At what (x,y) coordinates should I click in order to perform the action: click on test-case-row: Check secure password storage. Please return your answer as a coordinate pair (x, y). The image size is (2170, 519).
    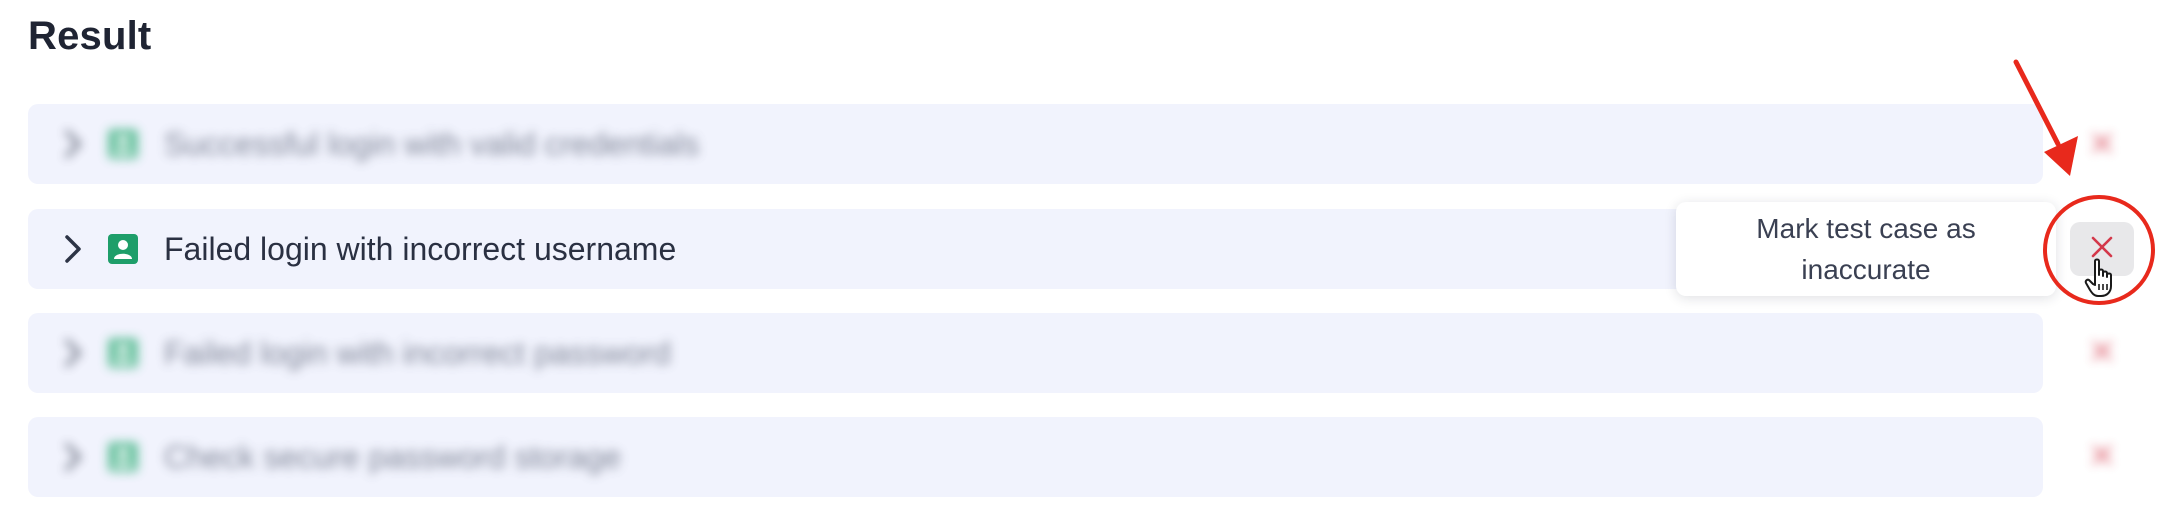
    Looking at the image, I should click on (1035, 457).